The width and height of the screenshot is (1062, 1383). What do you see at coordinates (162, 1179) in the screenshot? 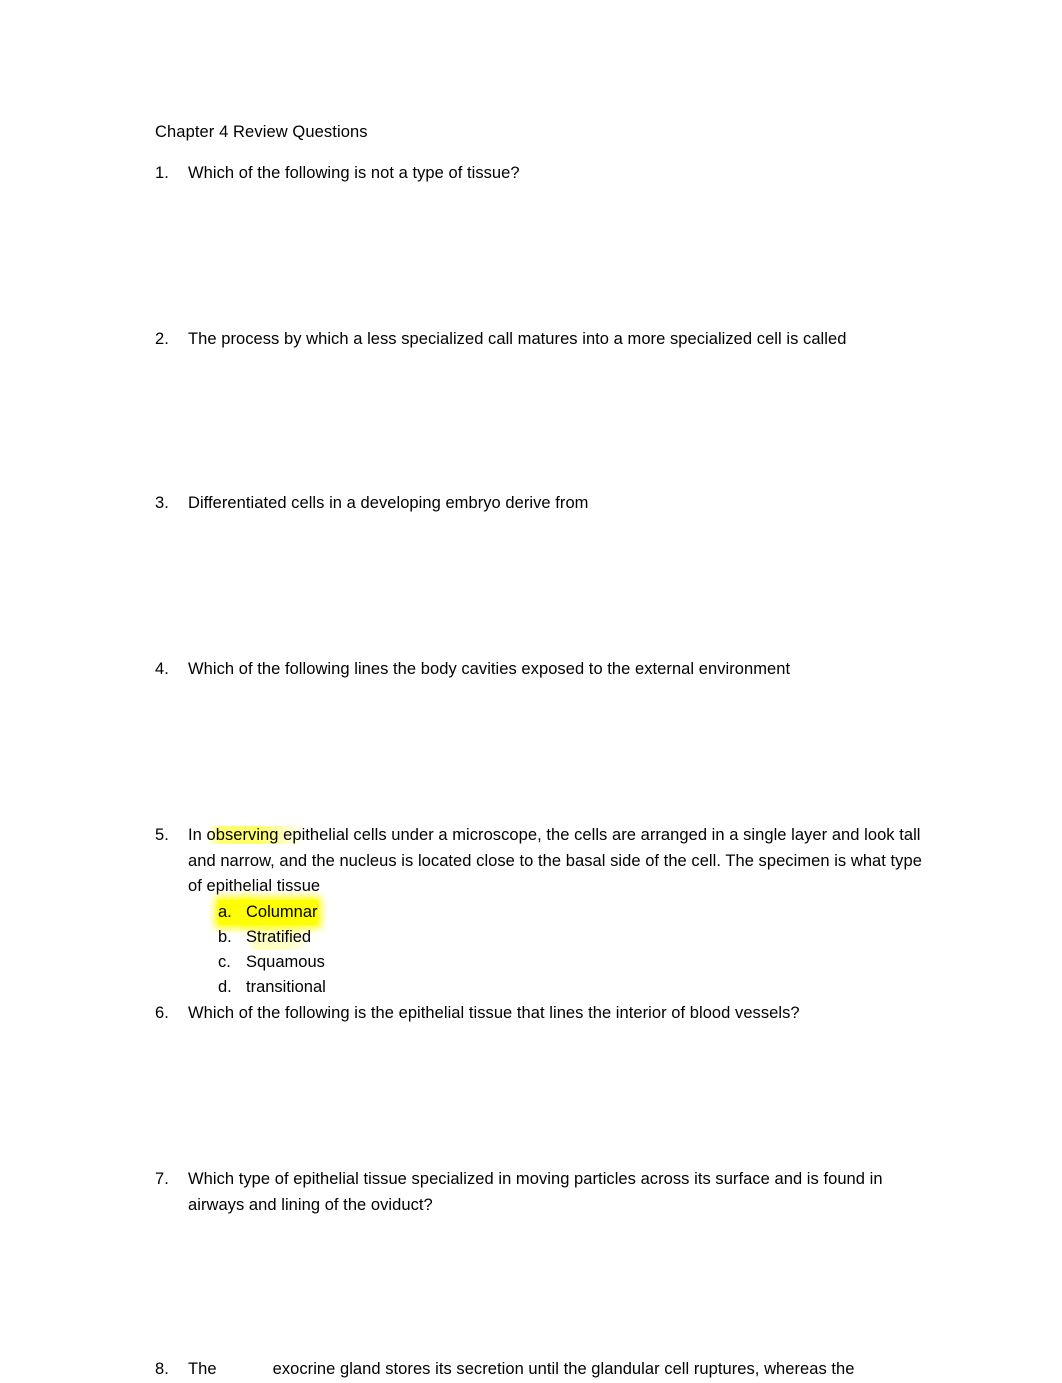
I see `question-number-7: 7.` at bounding box center [162, 1179].